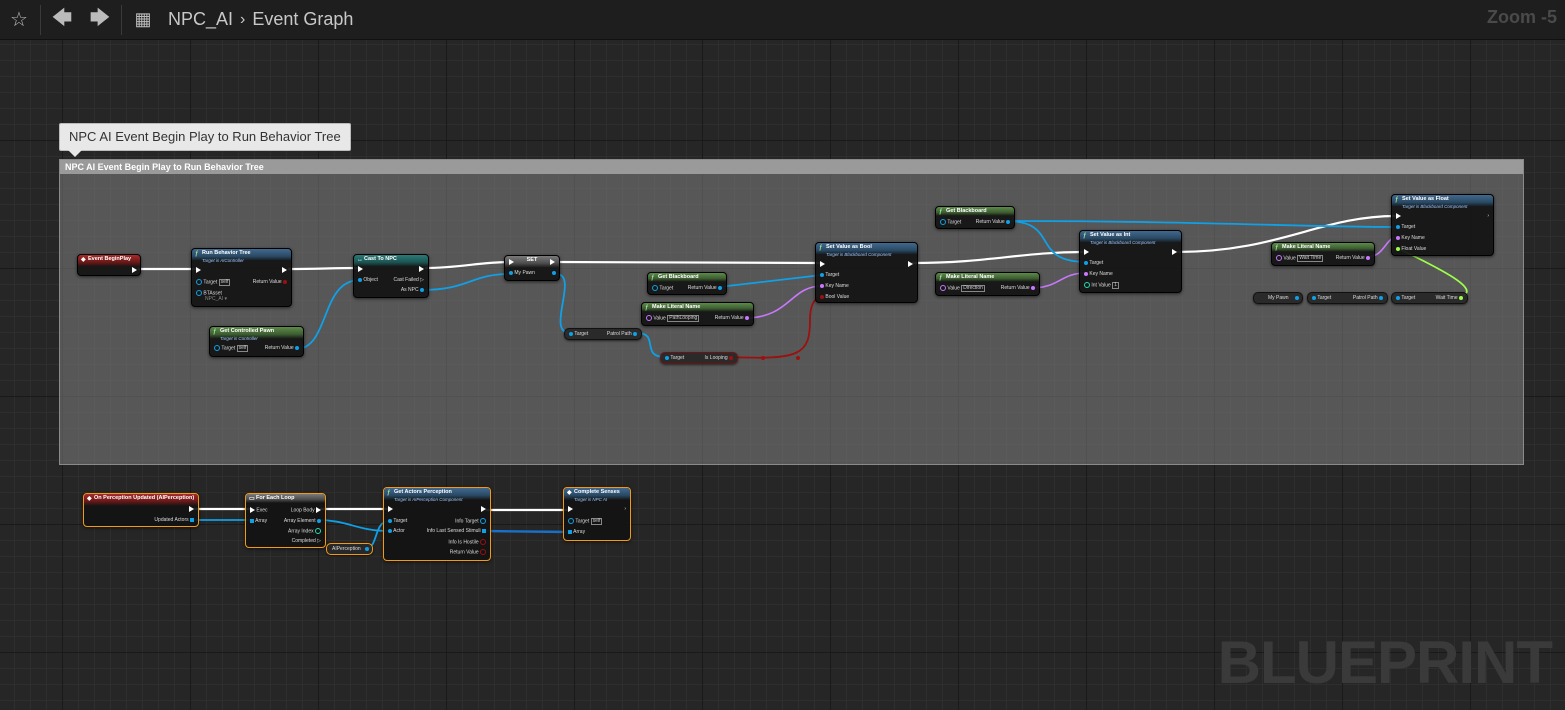 This screenshot has height=710, width=1565. I want to click on aiperception-variable: AIPerception, so click(349, 549).